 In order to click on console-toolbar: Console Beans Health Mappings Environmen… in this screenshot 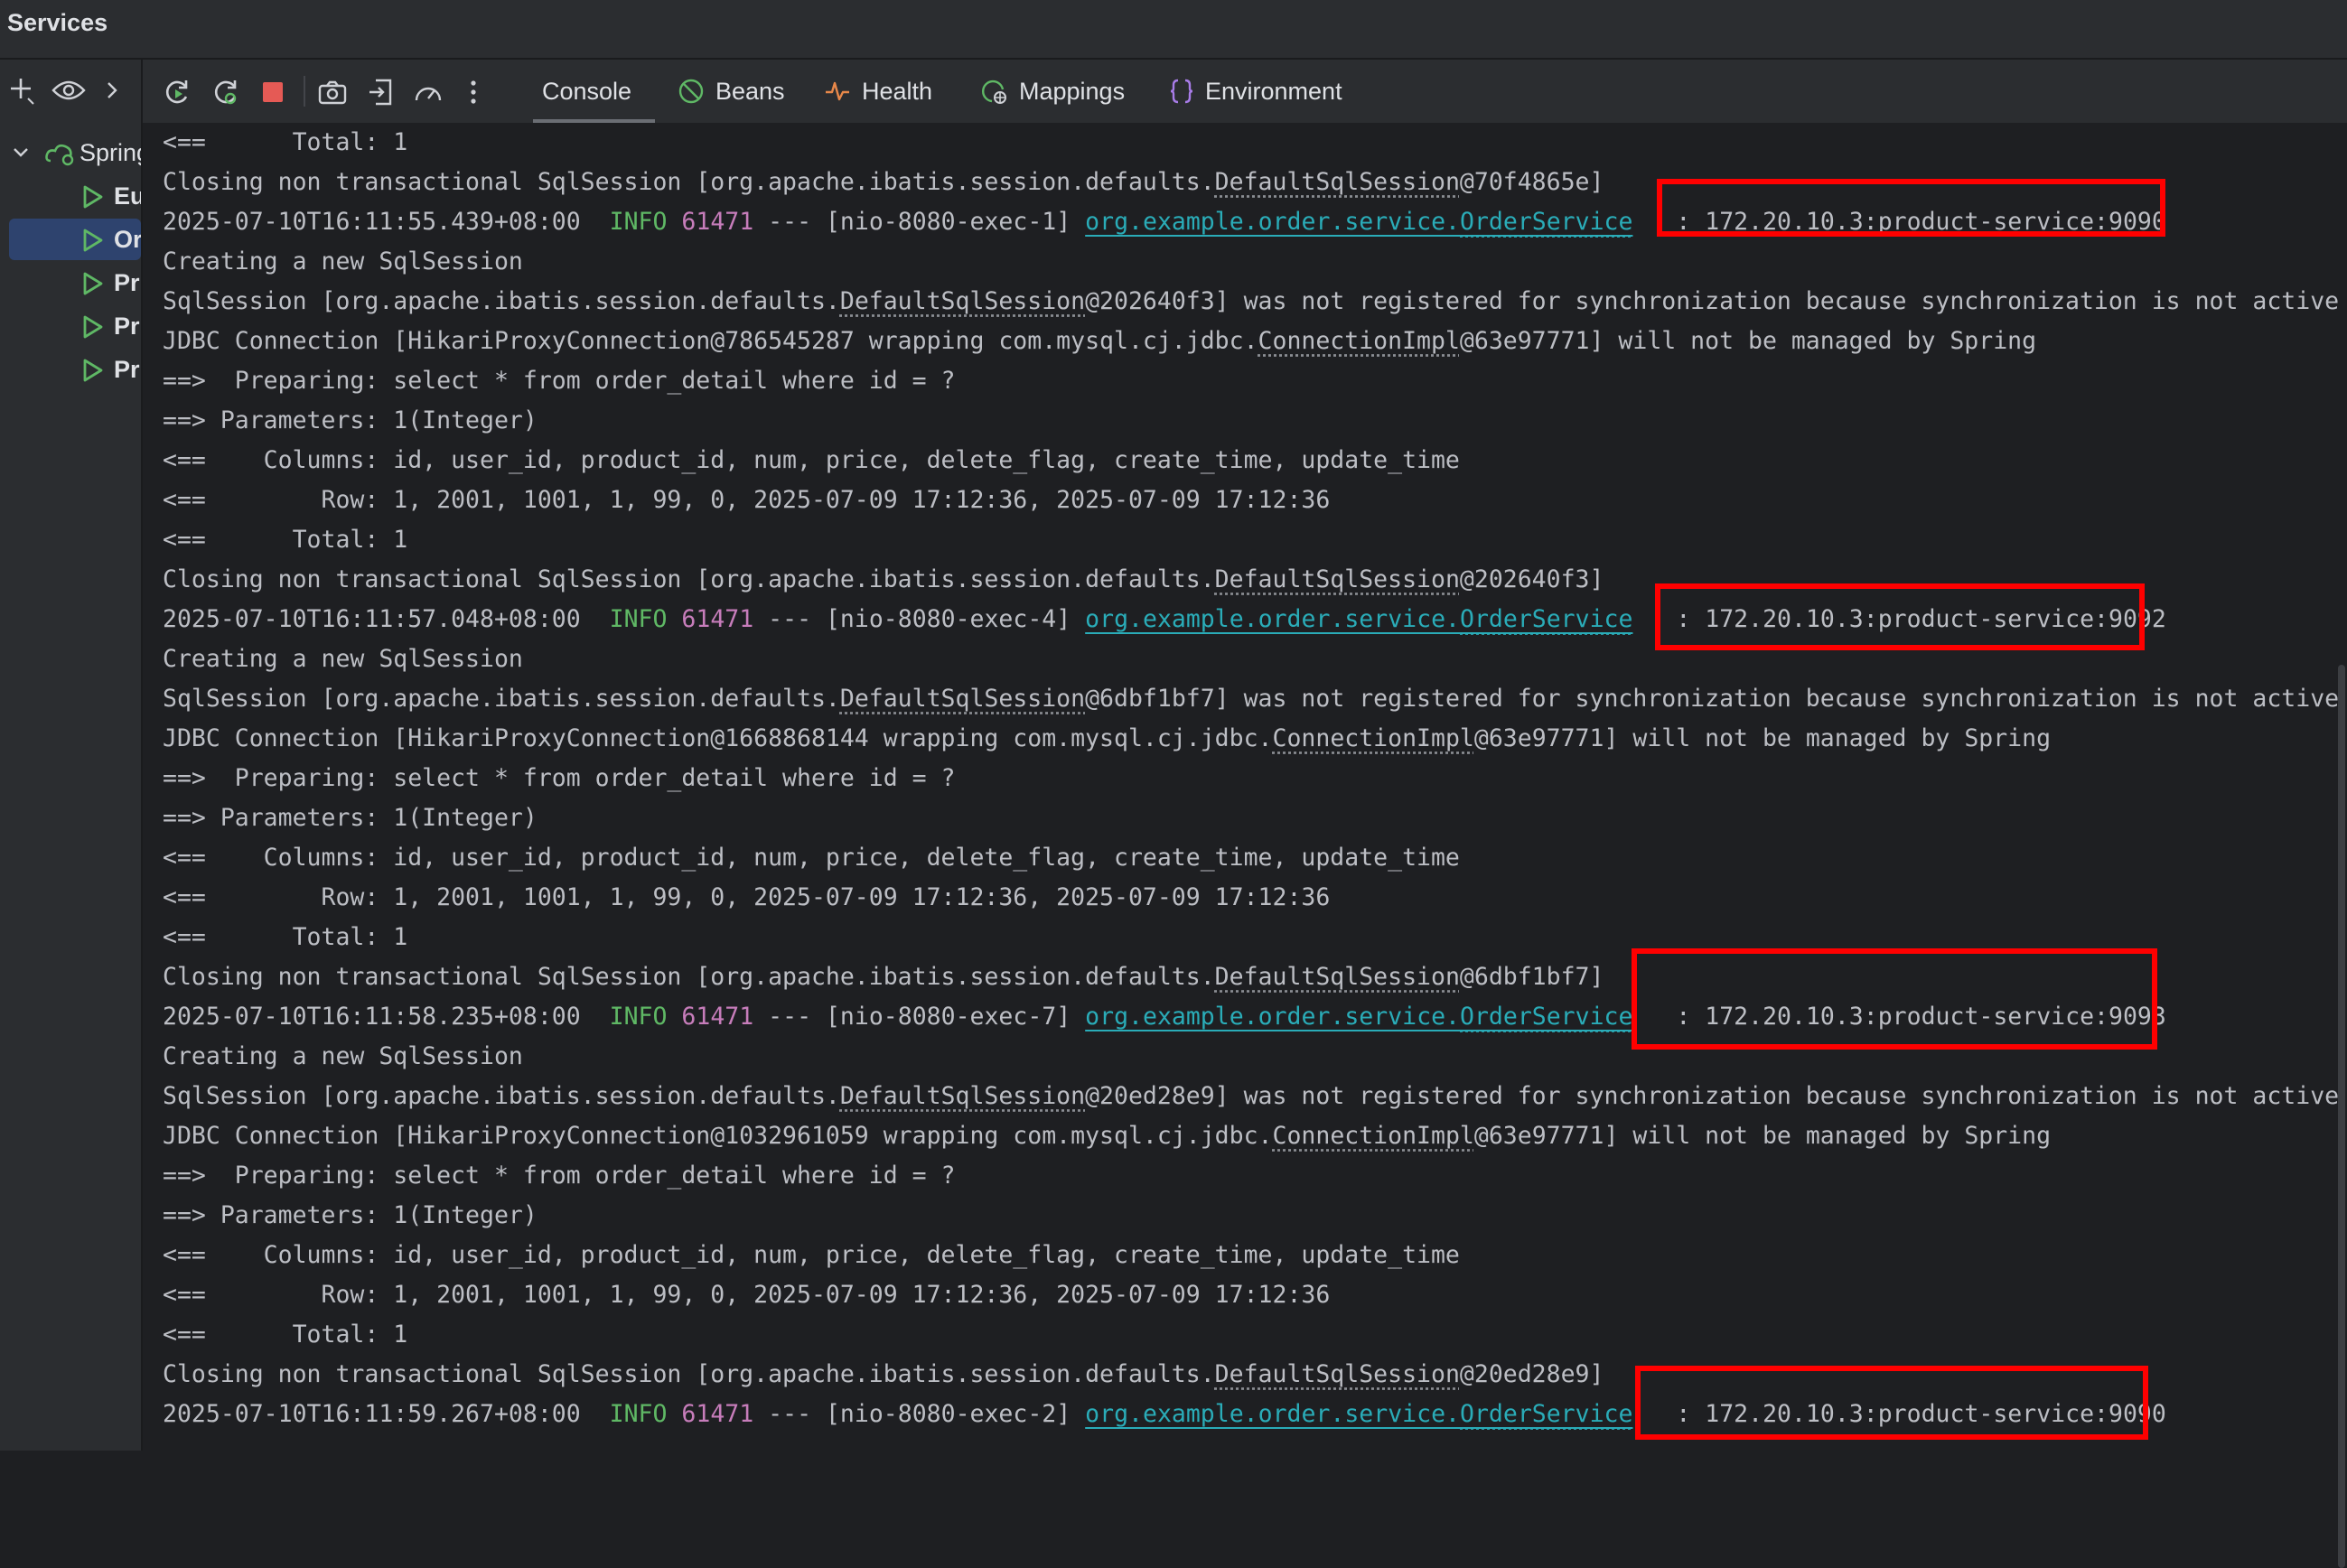, I will do `click(1245, 91)`.